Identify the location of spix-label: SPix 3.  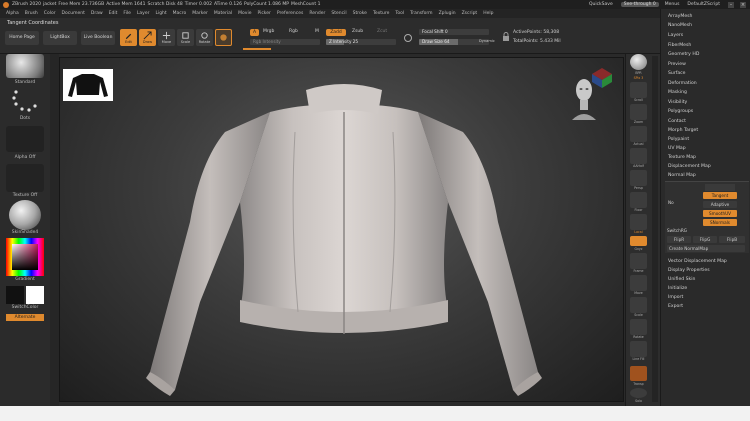
(638, 78).